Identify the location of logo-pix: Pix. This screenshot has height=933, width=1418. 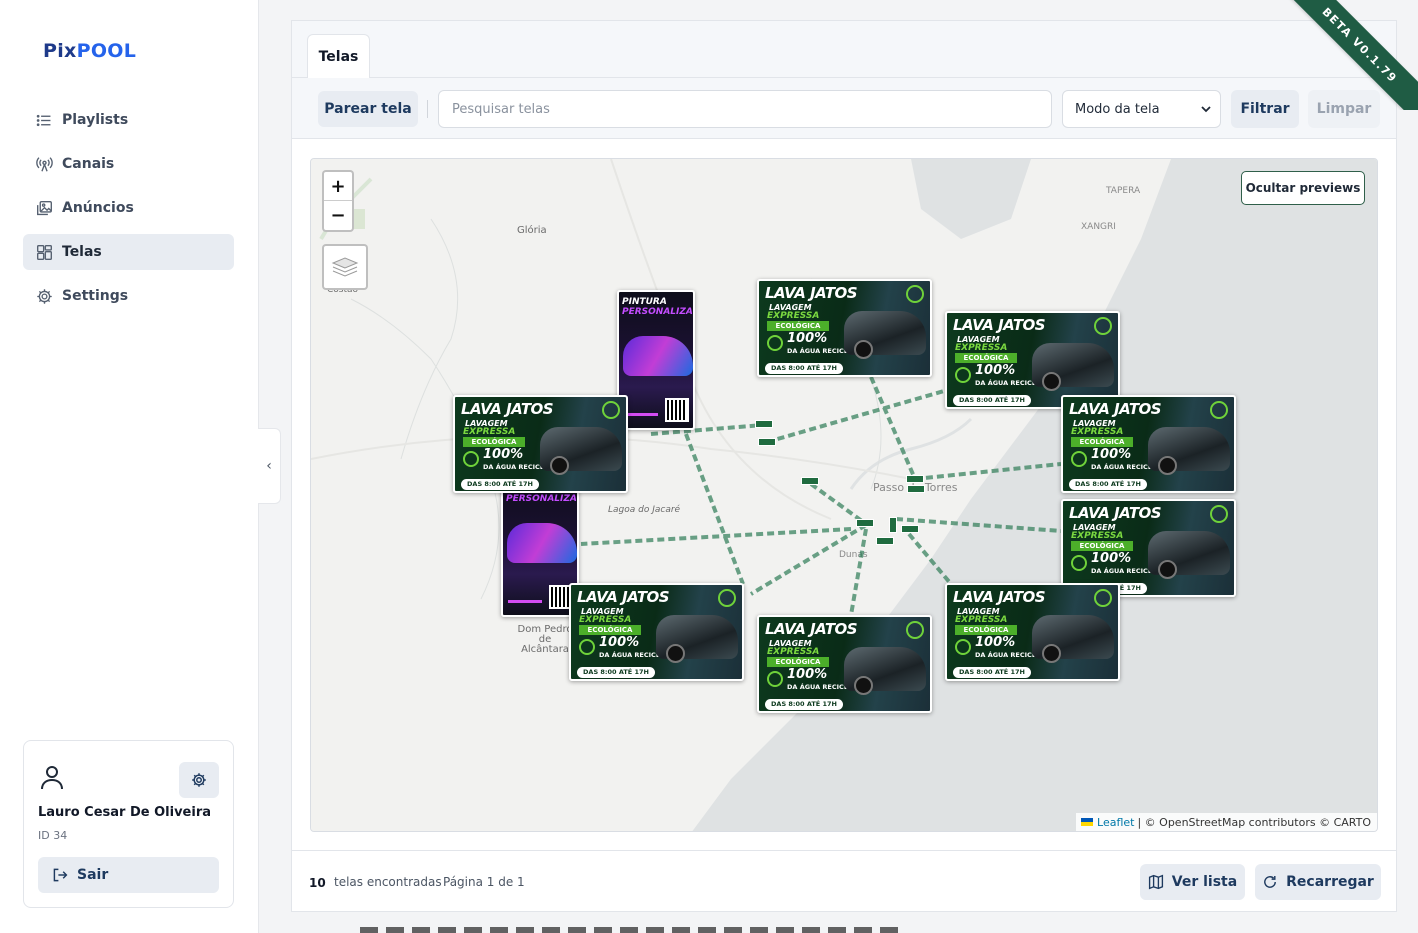
(60, 51).